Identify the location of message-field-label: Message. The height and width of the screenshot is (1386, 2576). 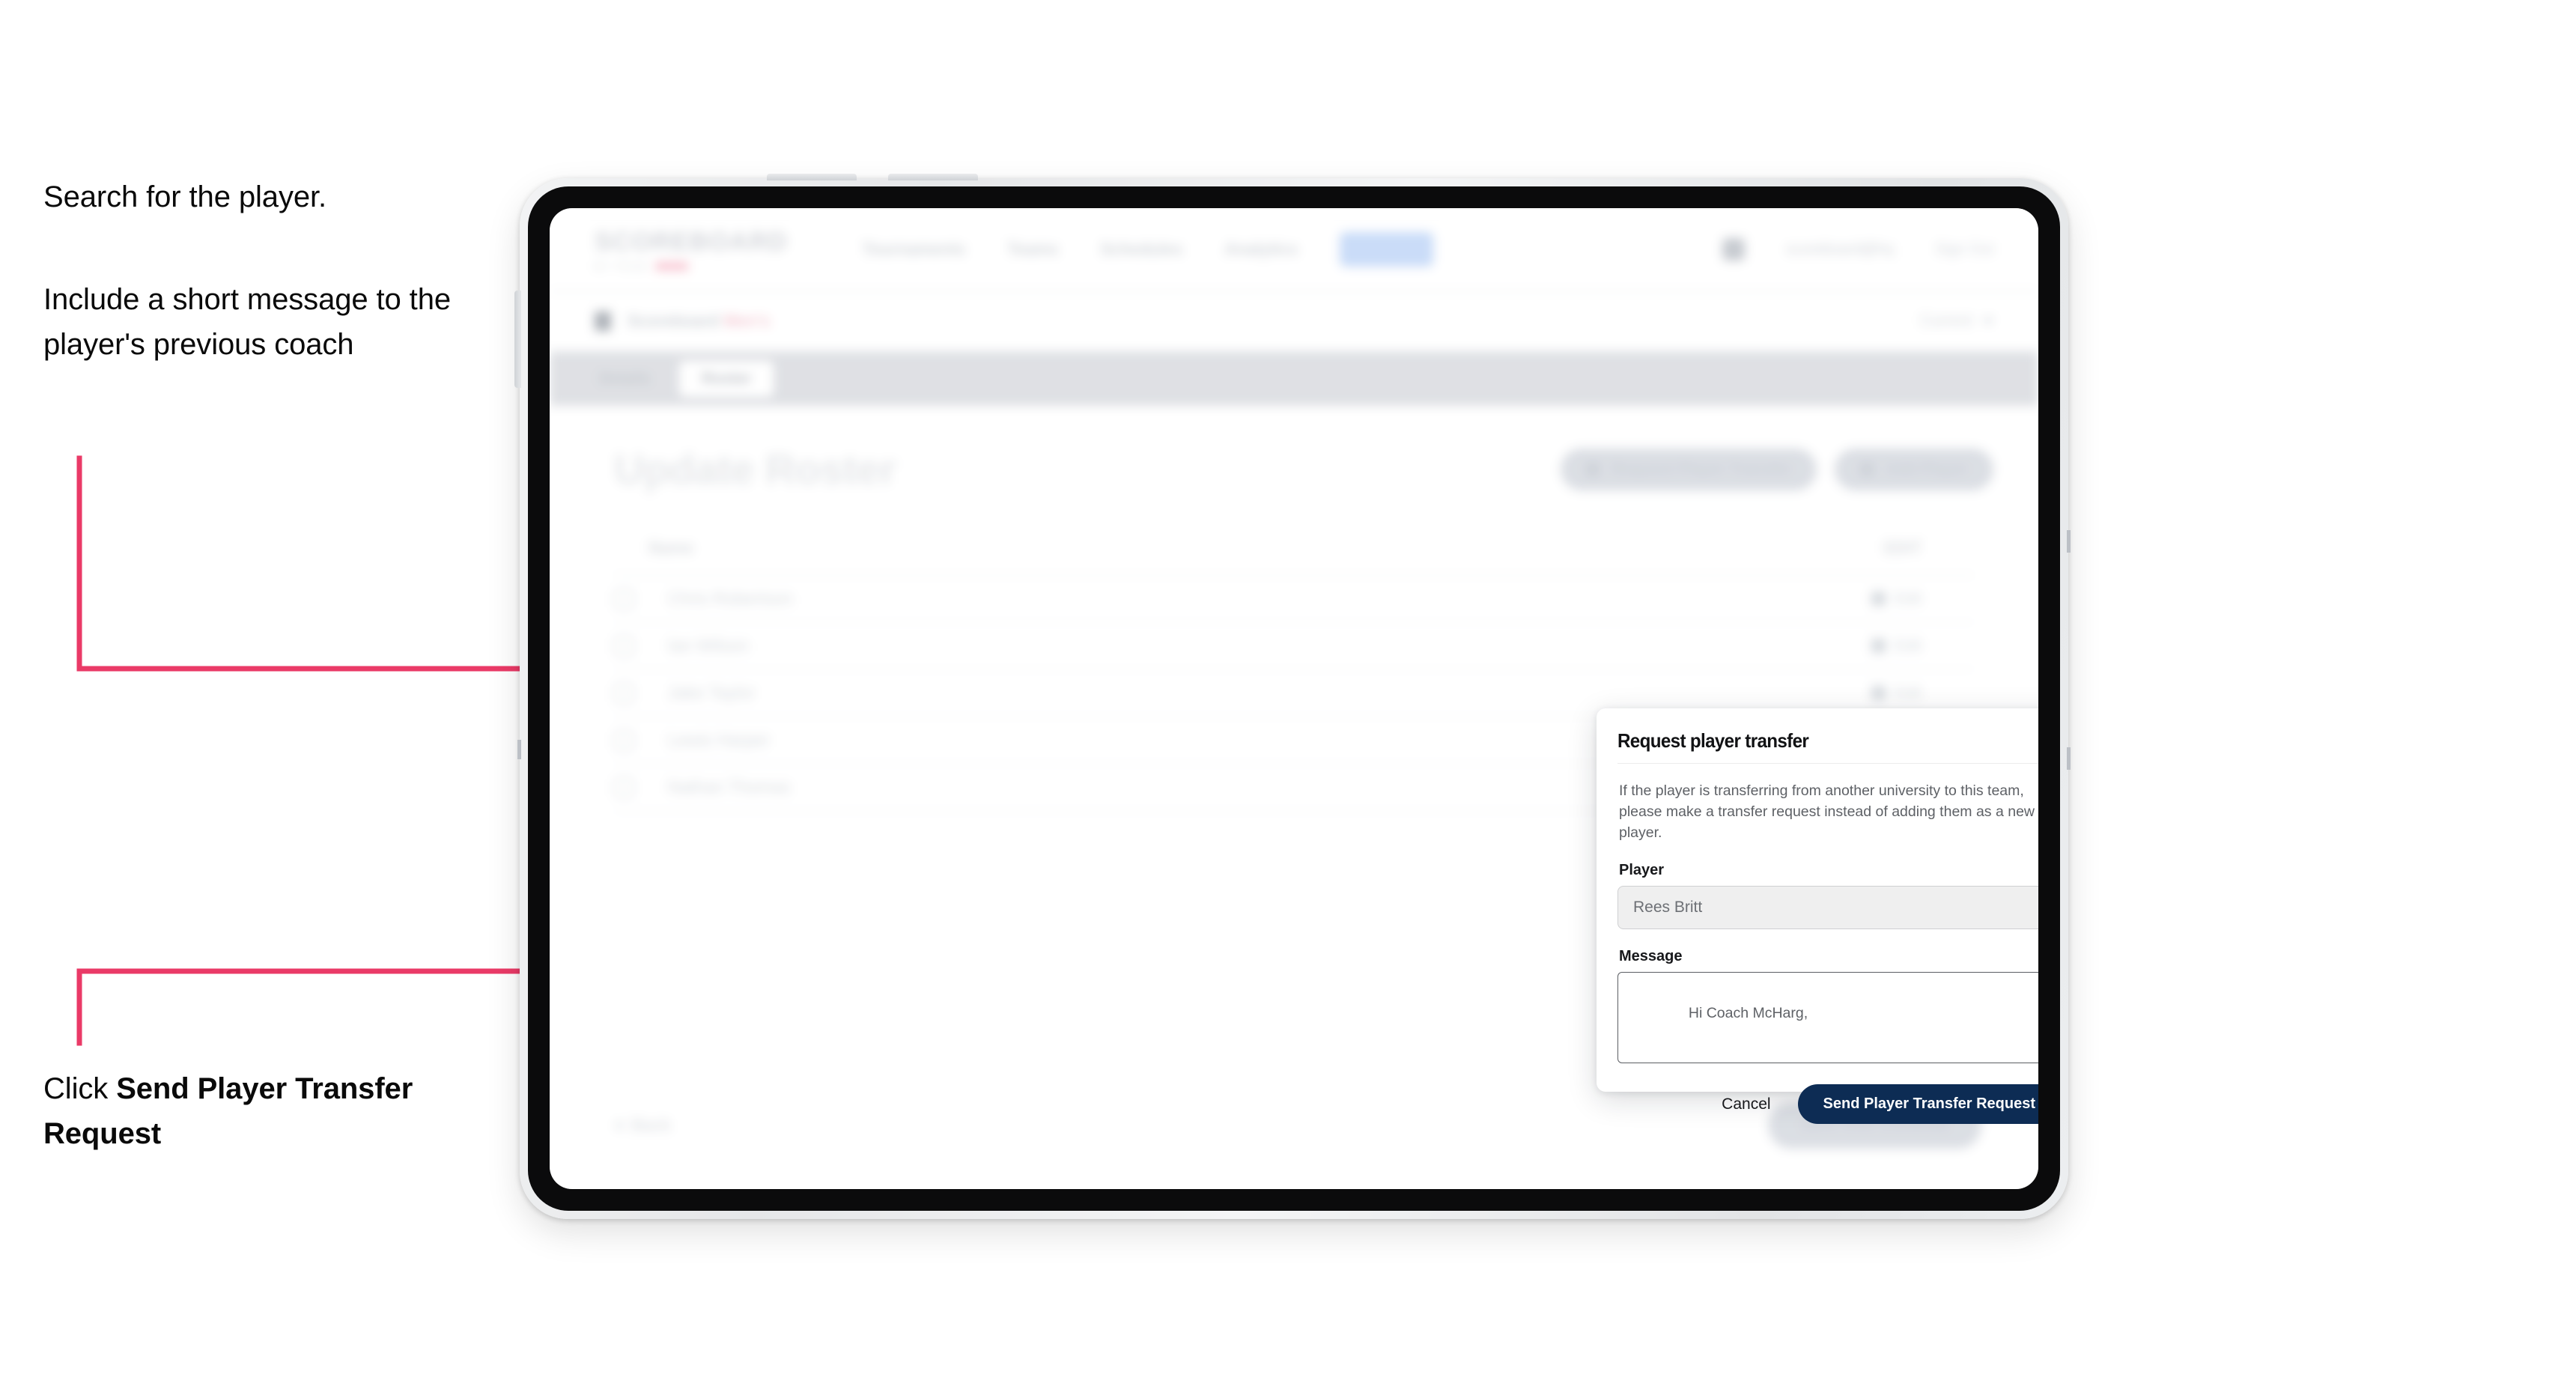
(1651, 957).